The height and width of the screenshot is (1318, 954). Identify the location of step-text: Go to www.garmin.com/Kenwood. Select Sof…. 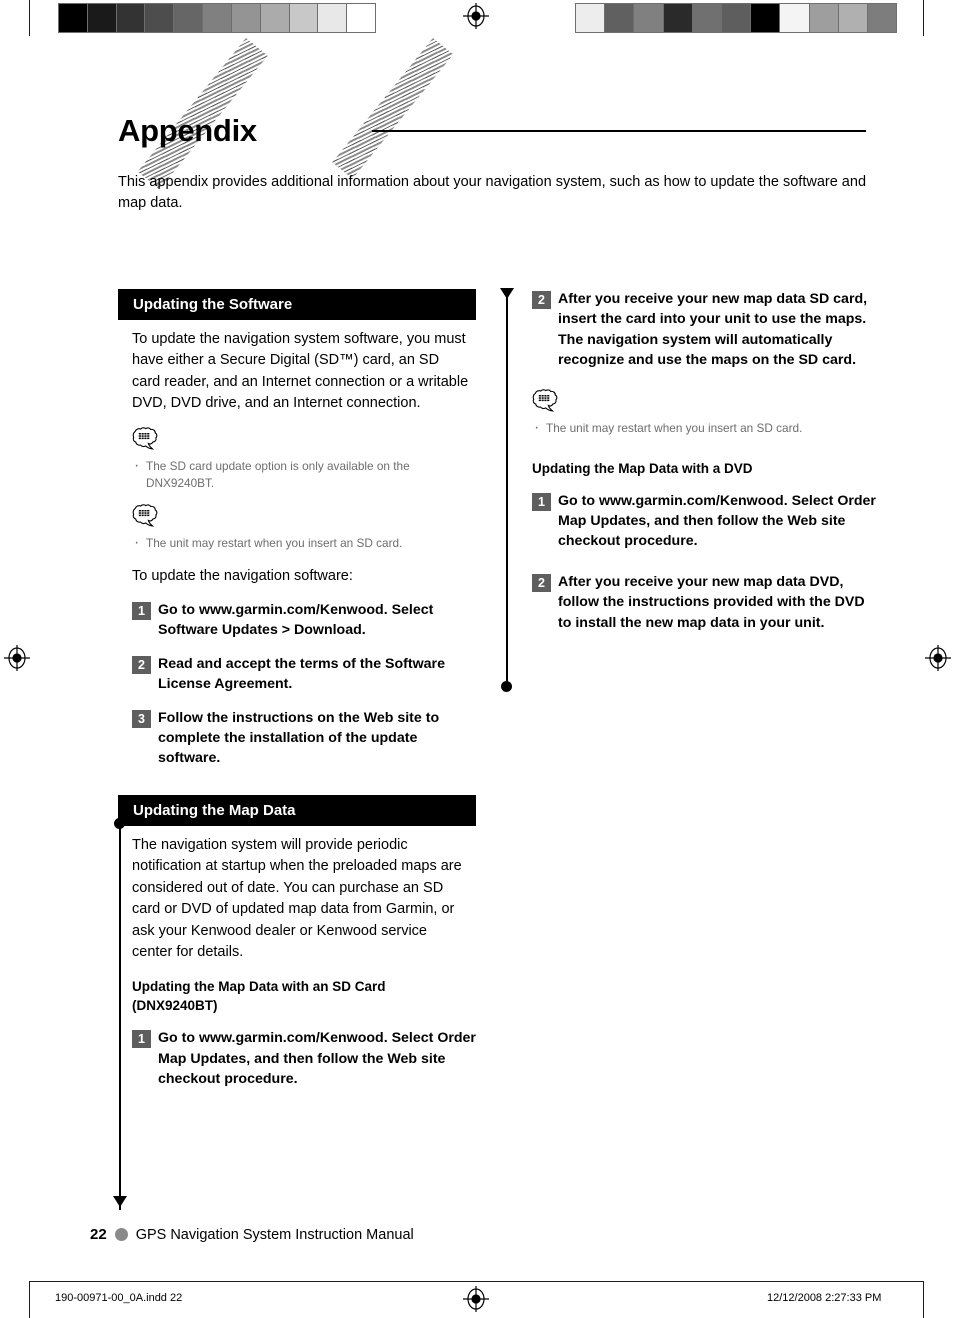
(296, 620).